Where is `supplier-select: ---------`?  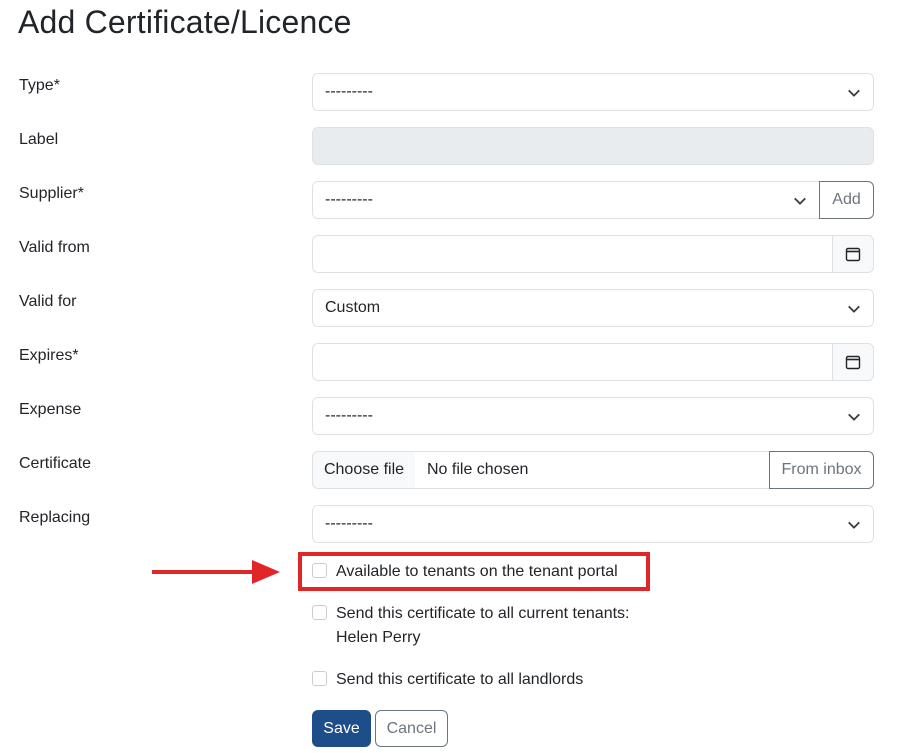
supplier-select: --------- is located at coordinates (566, 200).